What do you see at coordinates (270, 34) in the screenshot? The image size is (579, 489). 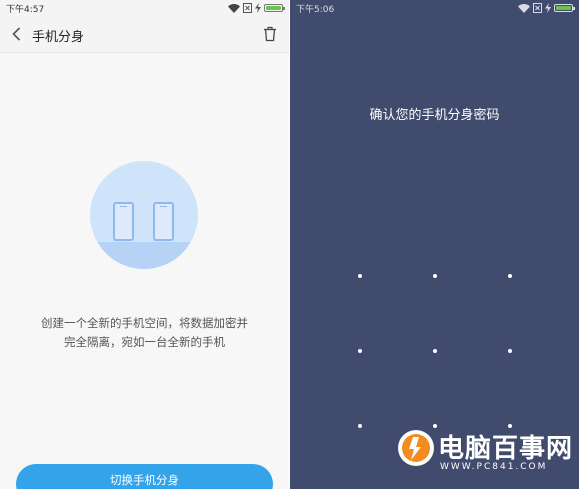 I see `trash-icon` at bounding box center [270, 34].